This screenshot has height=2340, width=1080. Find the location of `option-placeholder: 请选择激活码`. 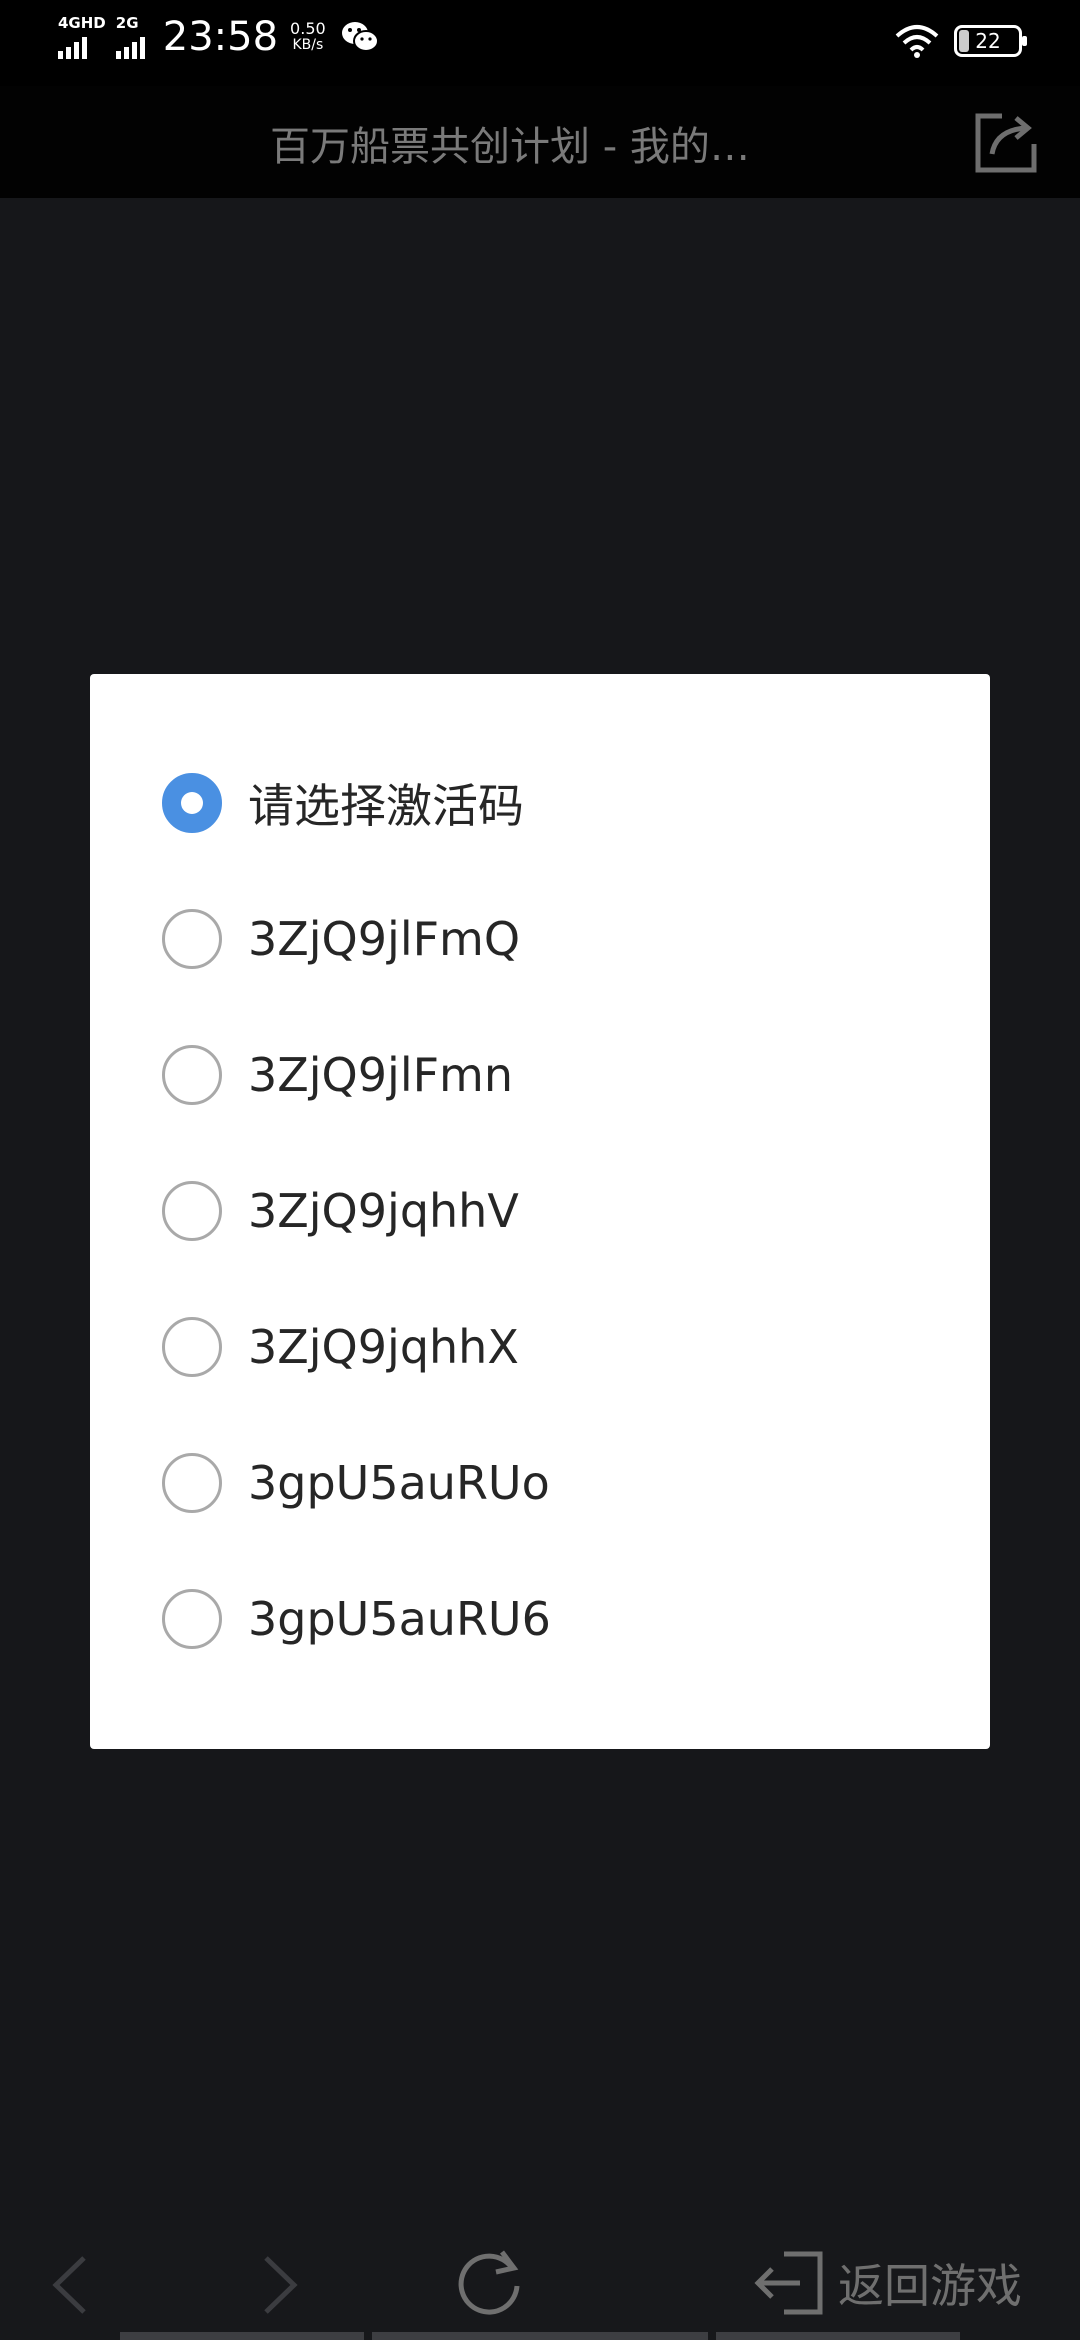

option-placeholder: 请选择激活码 is located at coordinates (542, 803).